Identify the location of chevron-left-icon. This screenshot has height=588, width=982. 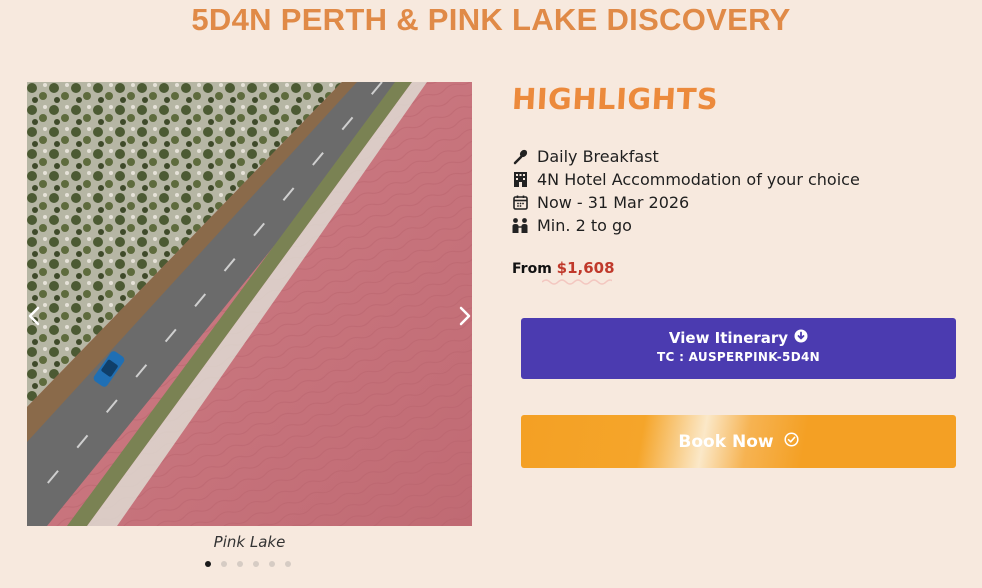
(34, 316).